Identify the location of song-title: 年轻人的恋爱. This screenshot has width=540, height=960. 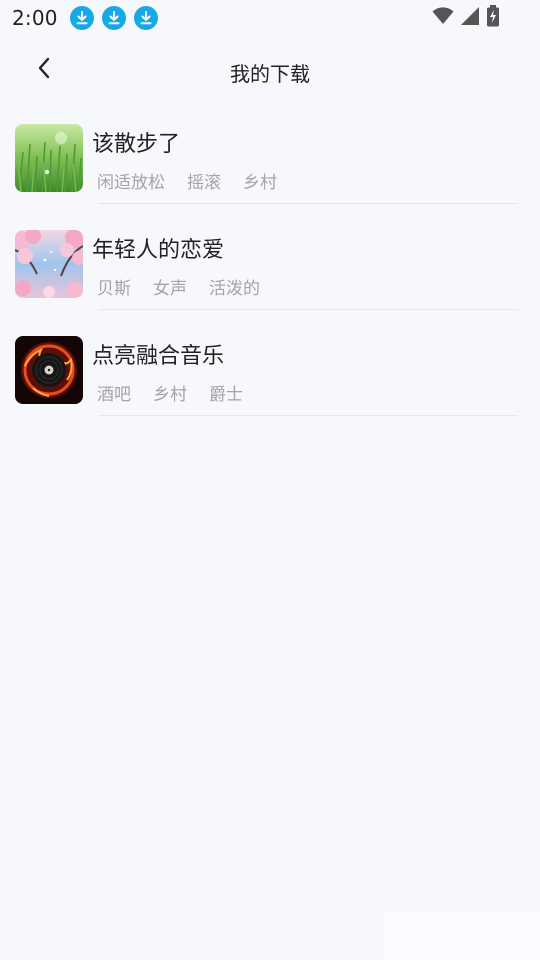
(158, 250).